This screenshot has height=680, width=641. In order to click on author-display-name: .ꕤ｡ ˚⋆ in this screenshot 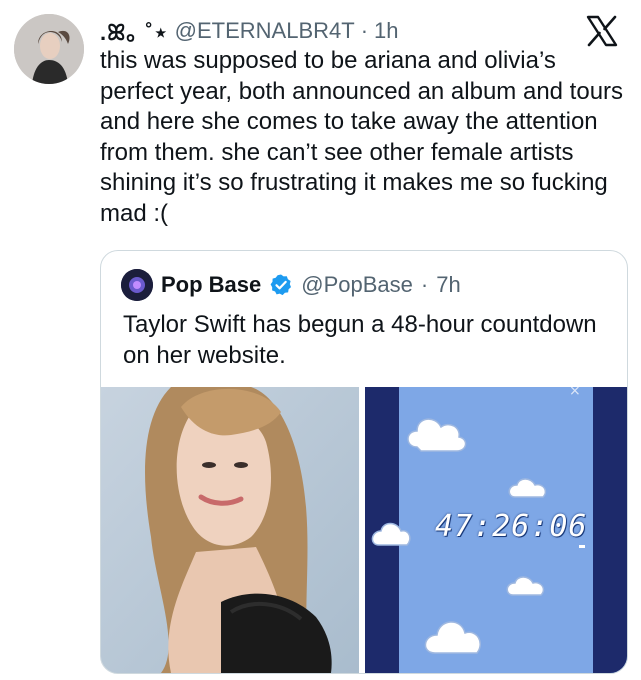, I will do `click(134, 31)`.